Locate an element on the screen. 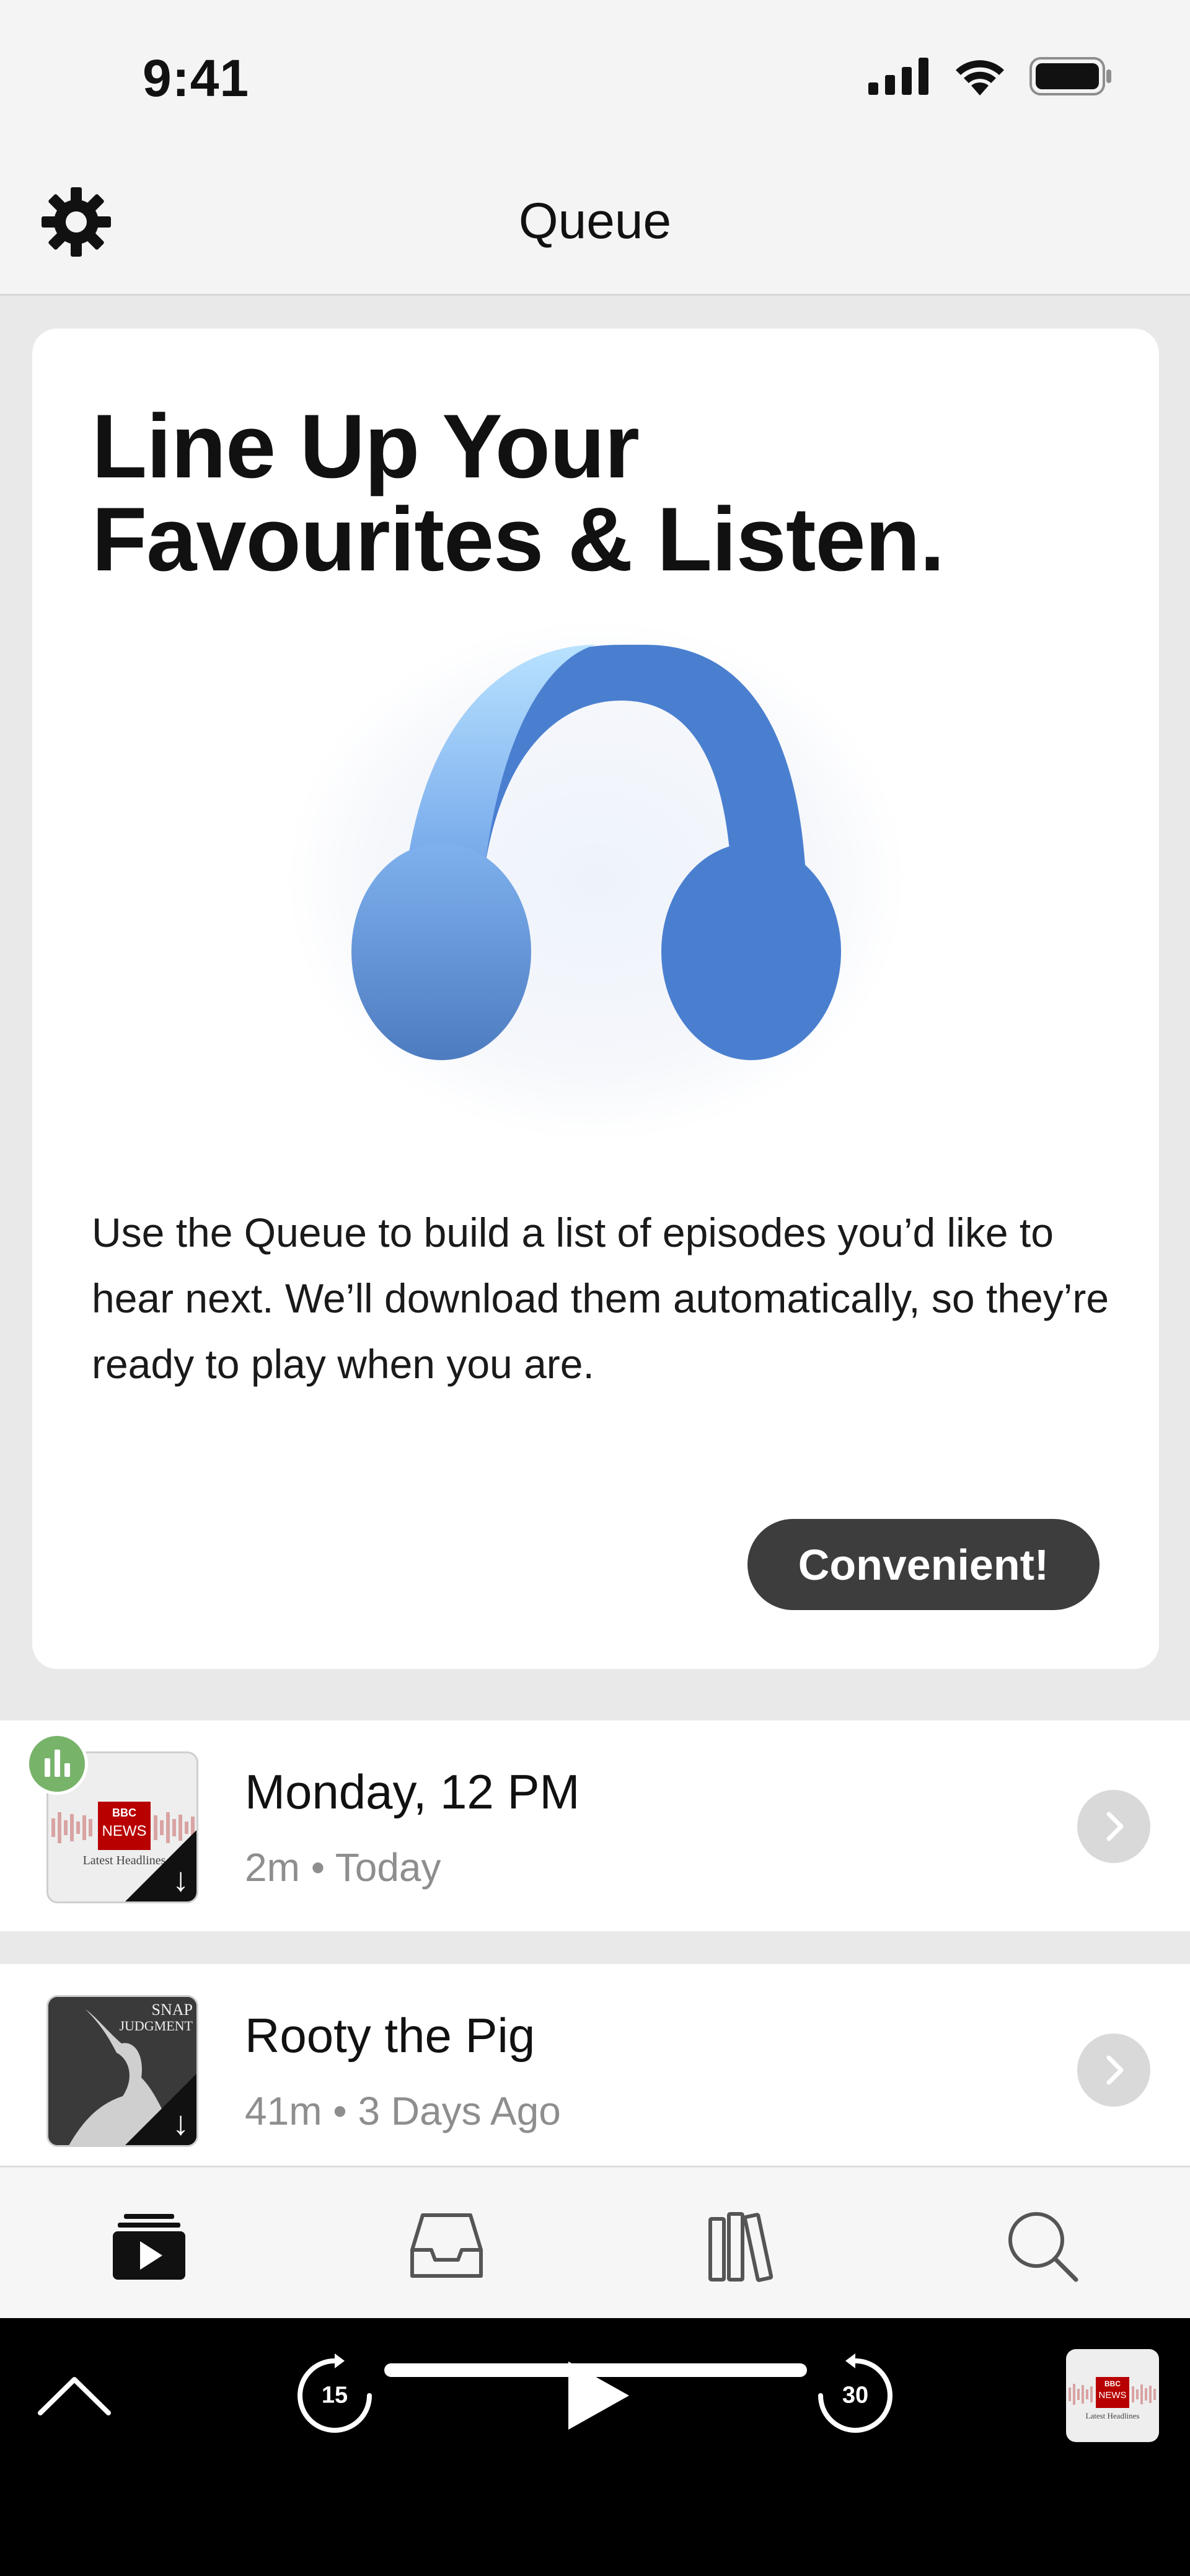  expand-player-button is located at coordinates (74, 2396).